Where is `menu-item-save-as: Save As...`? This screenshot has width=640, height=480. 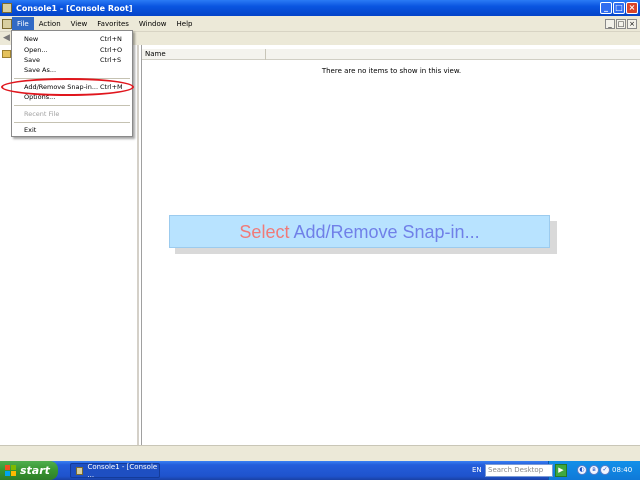 menu-item-save-as: Save As... is located at coordinates (72, 70).